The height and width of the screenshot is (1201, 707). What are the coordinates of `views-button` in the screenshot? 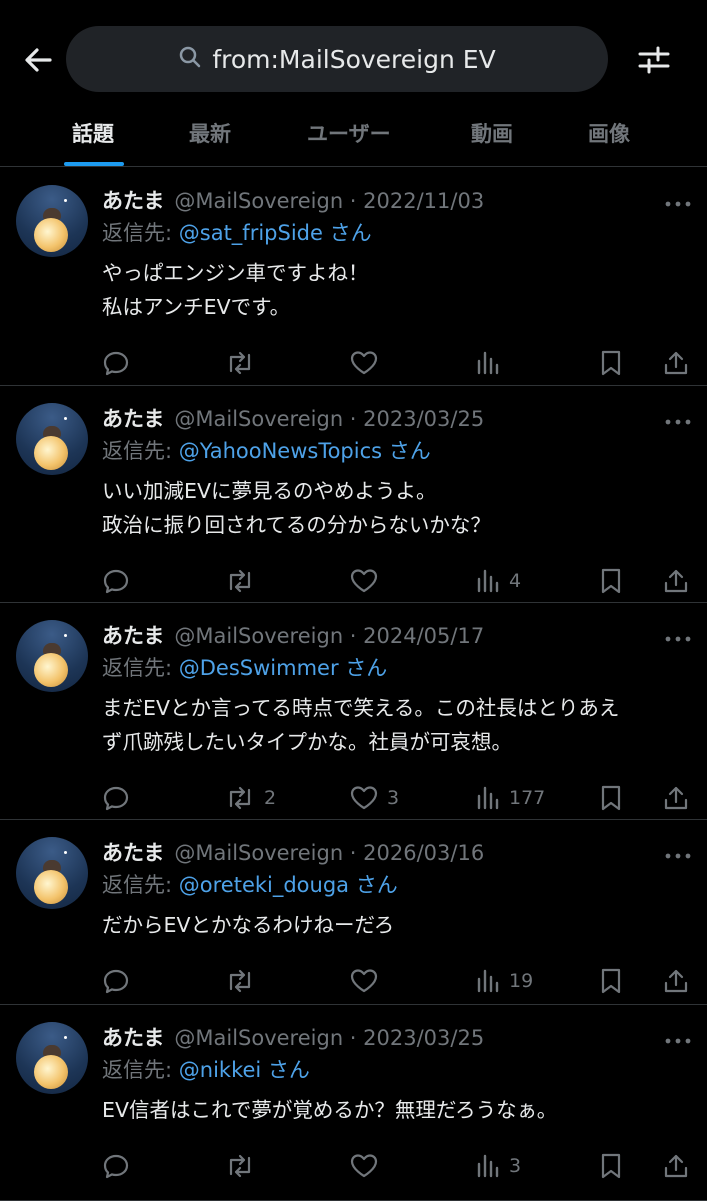 It's located at (492, 363).